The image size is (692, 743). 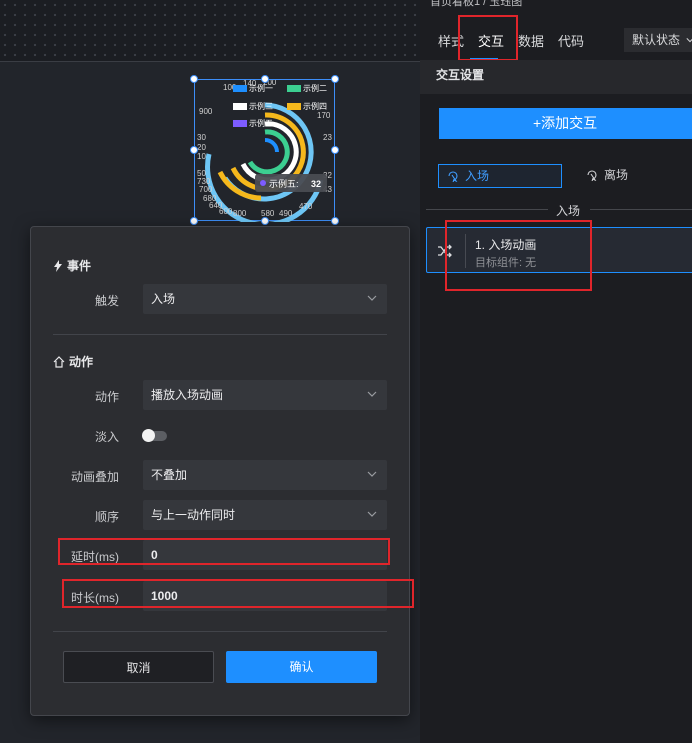 What do you see at coordinates (556, 38) in the screenshot?
I see `config-tabs: 样式 交互 数据 代码 默认状态` at bounding box center [556, 38].